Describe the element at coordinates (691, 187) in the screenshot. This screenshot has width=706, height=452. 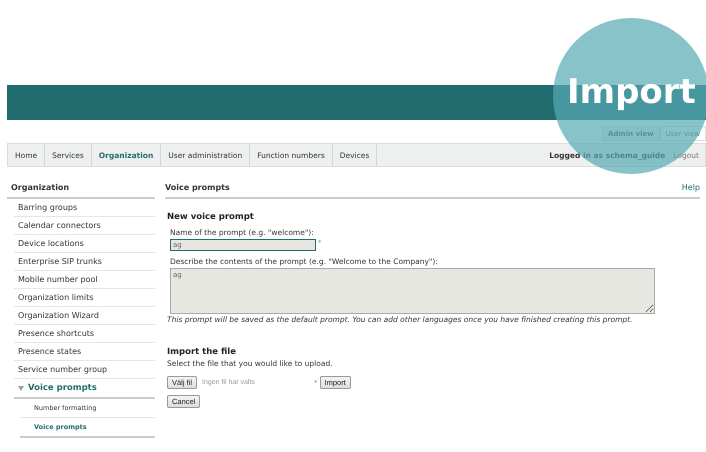
I see `help-link: Help` at that location.